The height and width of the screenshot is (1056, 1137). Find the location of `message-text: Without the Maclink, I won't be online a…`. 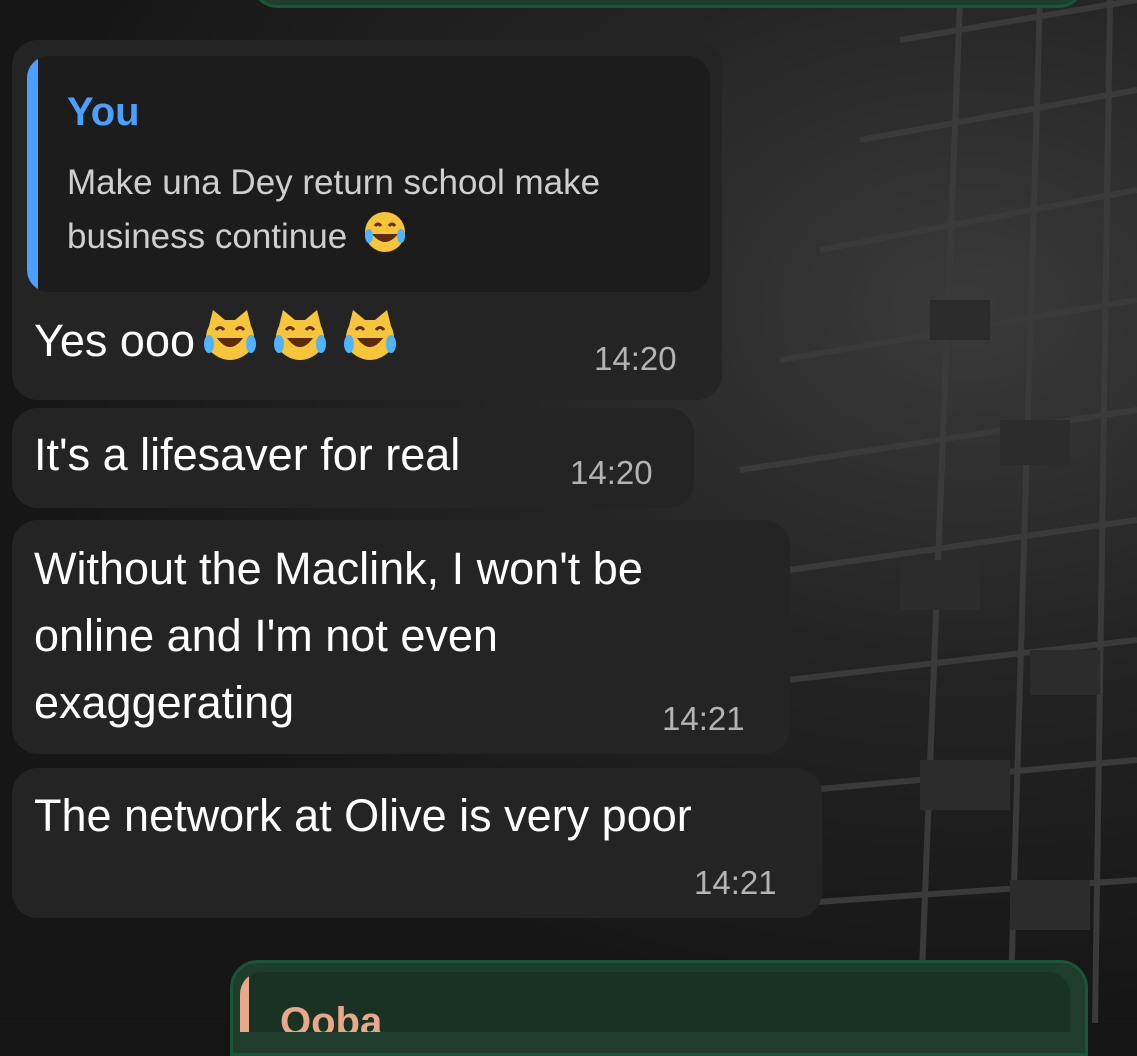

message-text: Without the Maclink, I won't be online a… is located at coordinates (338, 635).